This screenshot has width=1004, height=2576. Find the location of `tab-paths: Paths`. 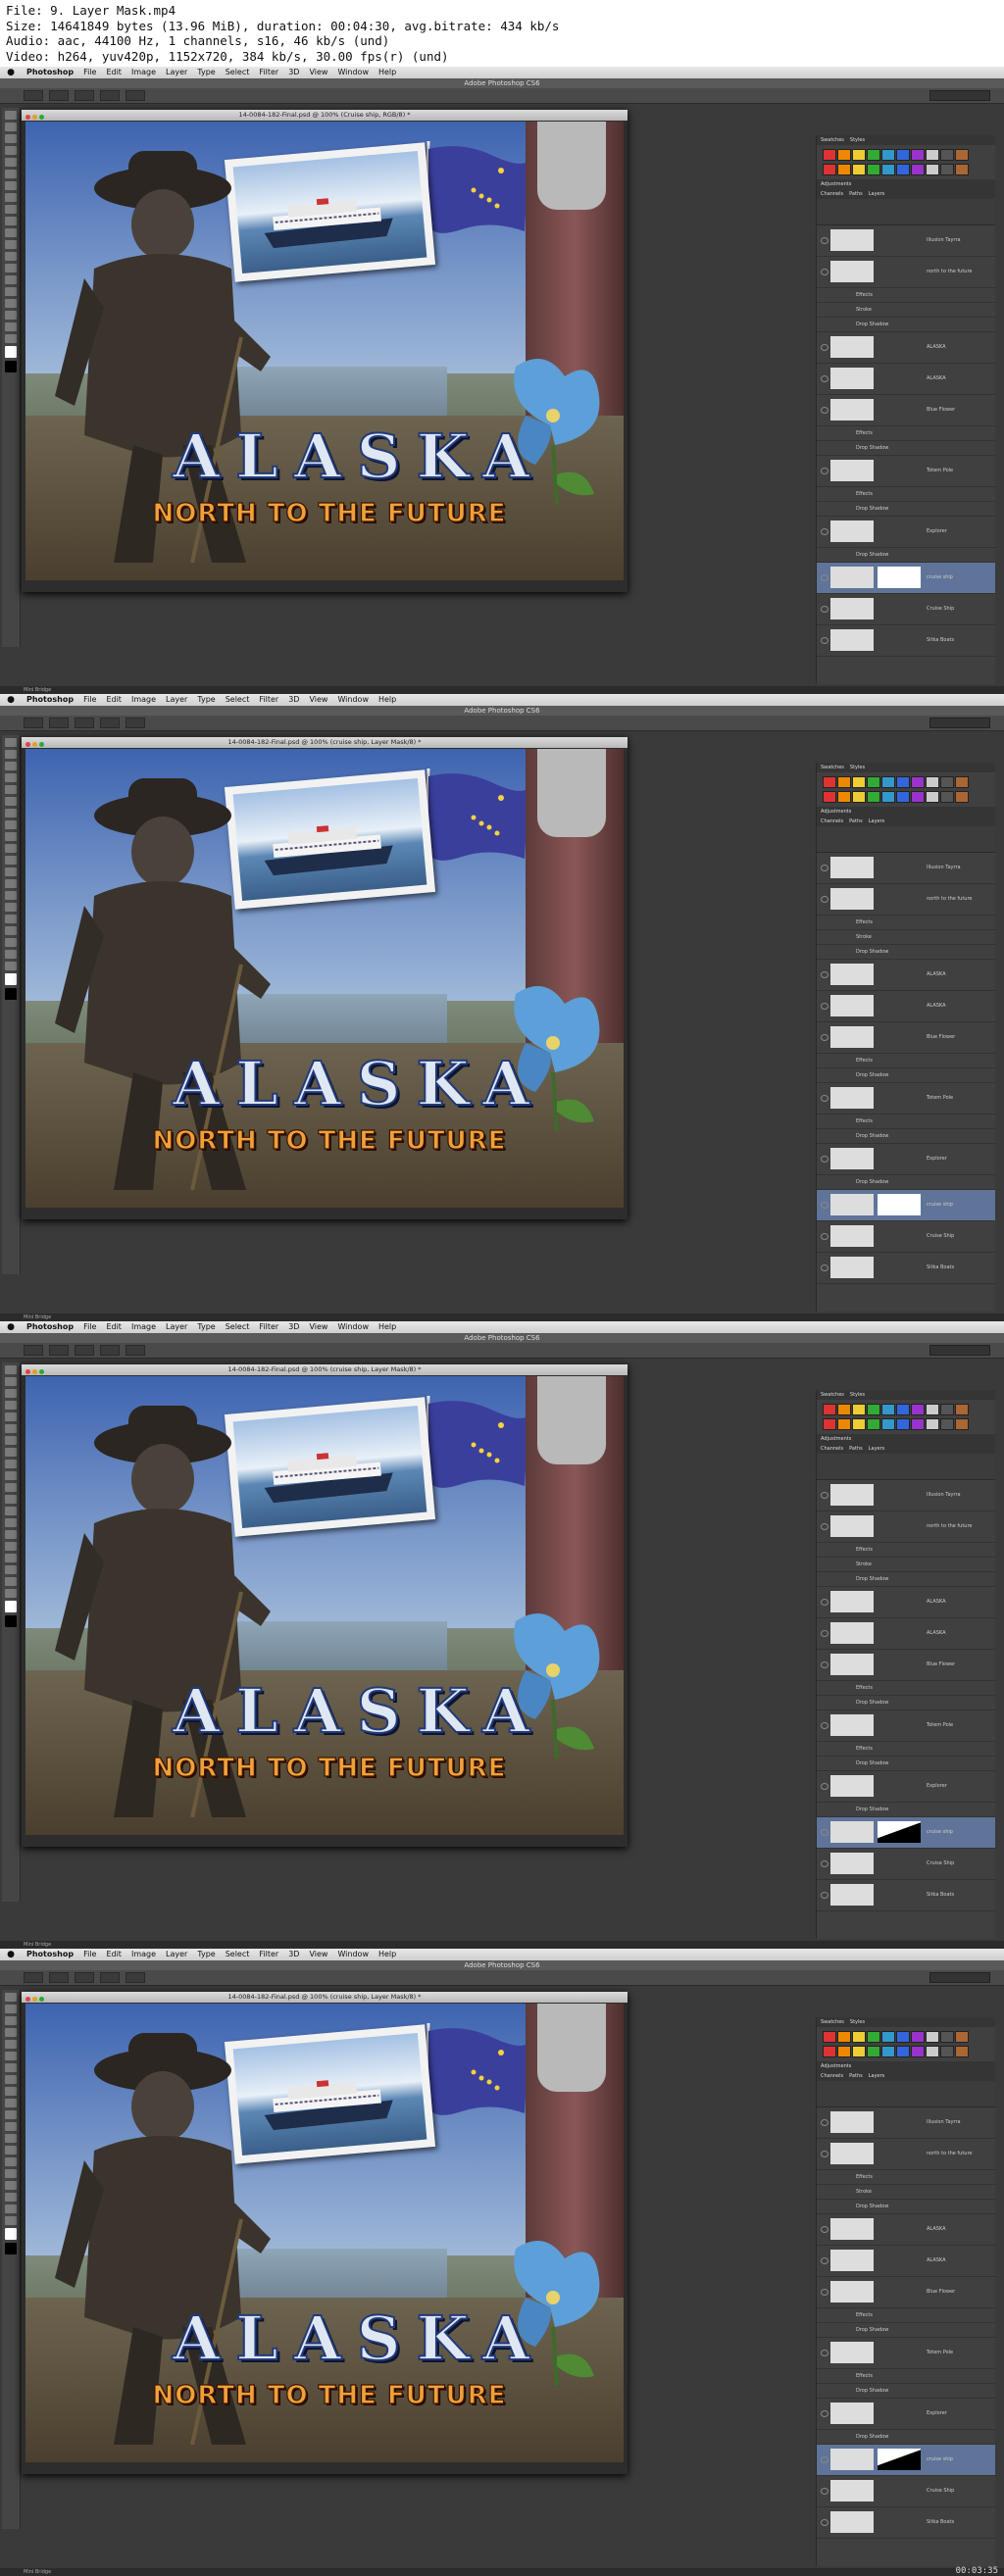

tab-paths: Paths is located at coordinates (856, 194).